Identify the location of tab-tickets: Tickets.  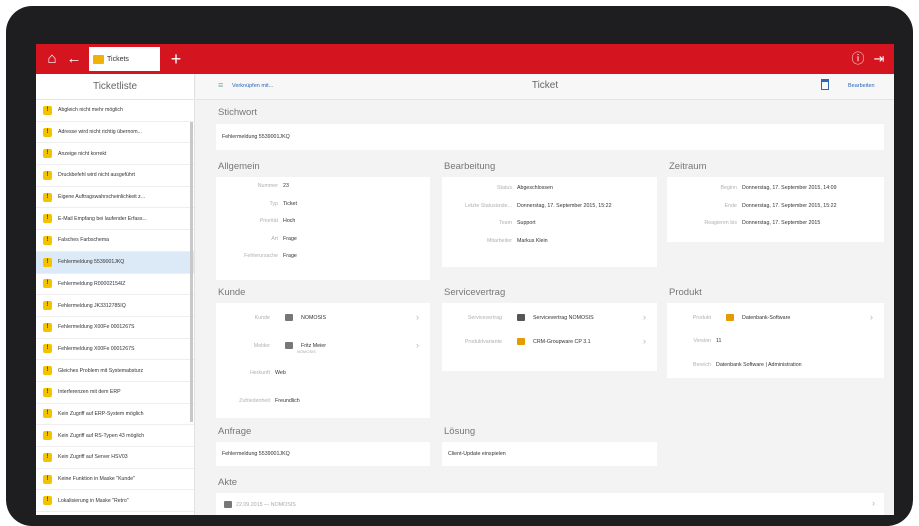
(124, 59).